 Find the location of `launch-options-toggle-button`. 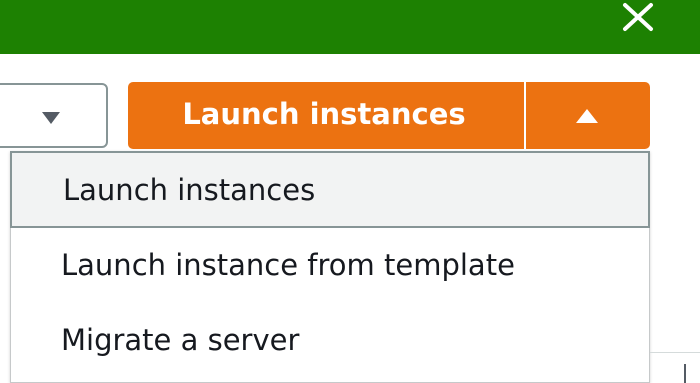

launch-options-toggle-button is located at coordinates (588, 115).